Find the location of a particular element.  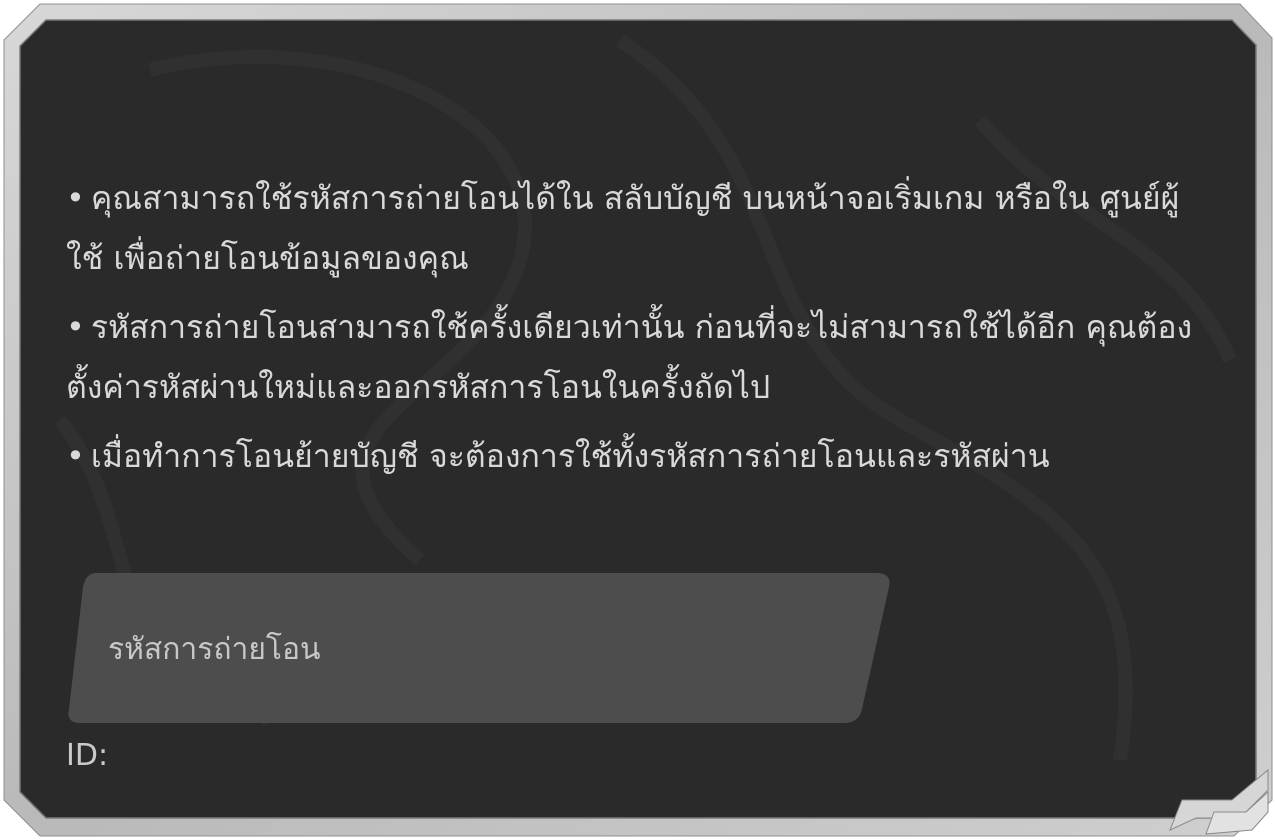

id-row: ID: is located at coordinates (87, 756).